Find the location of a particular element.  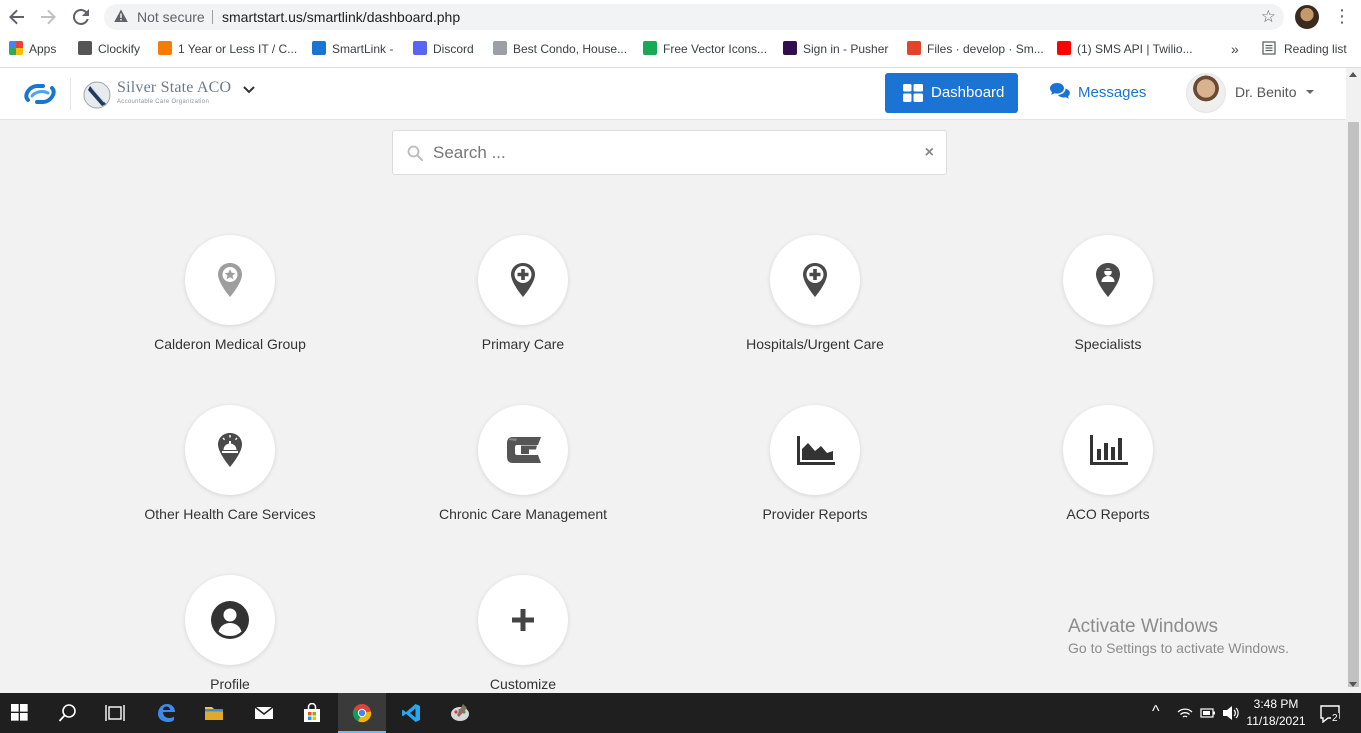

activate-subtitle: Go to Settings to activate Windows. is located at coordinates (1178, 648).